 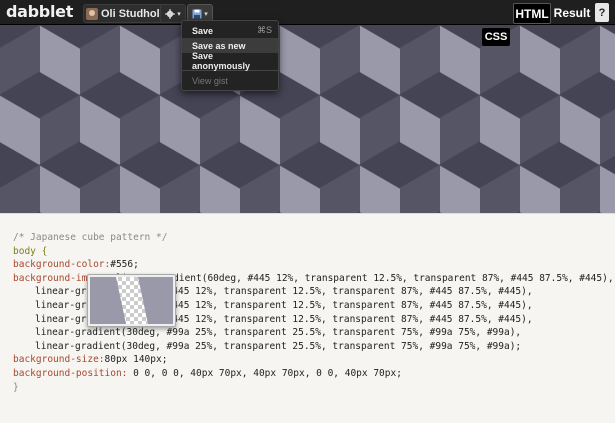 I want to click on floppy-disk-icon, so click(x=197, y=13).